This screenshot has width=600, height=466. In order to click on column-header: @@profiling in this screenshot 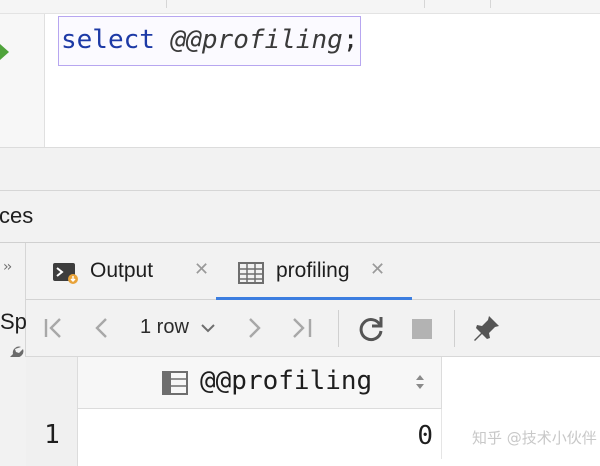, I will do `click(260, 383)`.